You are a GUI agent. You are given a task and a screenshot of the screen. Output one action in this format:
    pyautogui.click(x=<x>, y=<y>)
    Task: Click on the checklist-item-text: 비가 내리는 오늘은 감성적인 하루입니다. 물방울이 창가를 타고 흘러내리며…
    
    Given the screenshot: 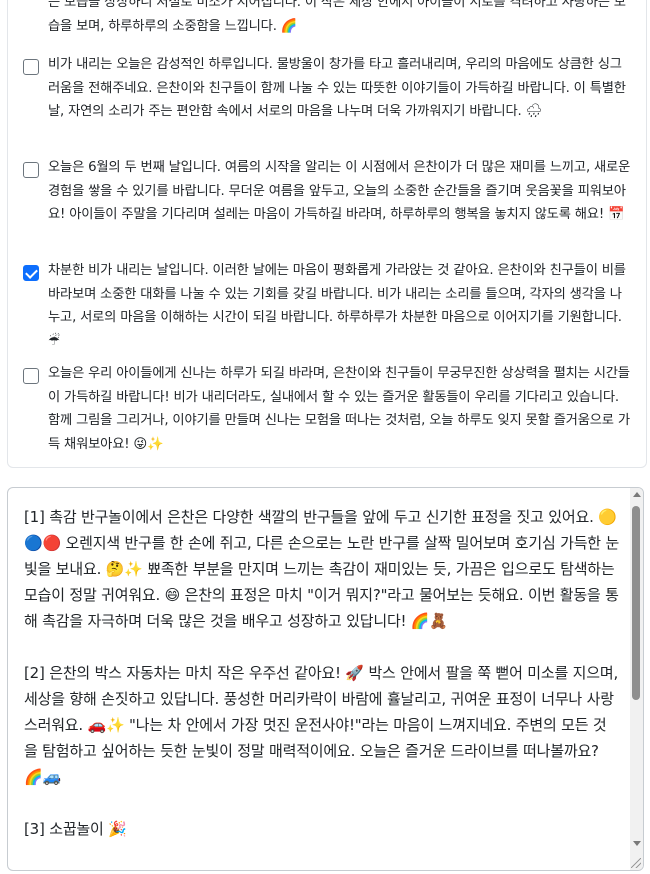 What is the action you would take?
    pyautogui.click(x=337, y=88)
    